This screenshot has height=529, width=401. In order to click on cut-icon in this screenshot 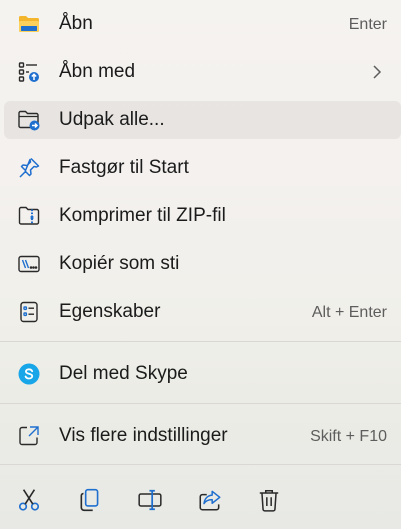, I will do `click(29, 500)`.